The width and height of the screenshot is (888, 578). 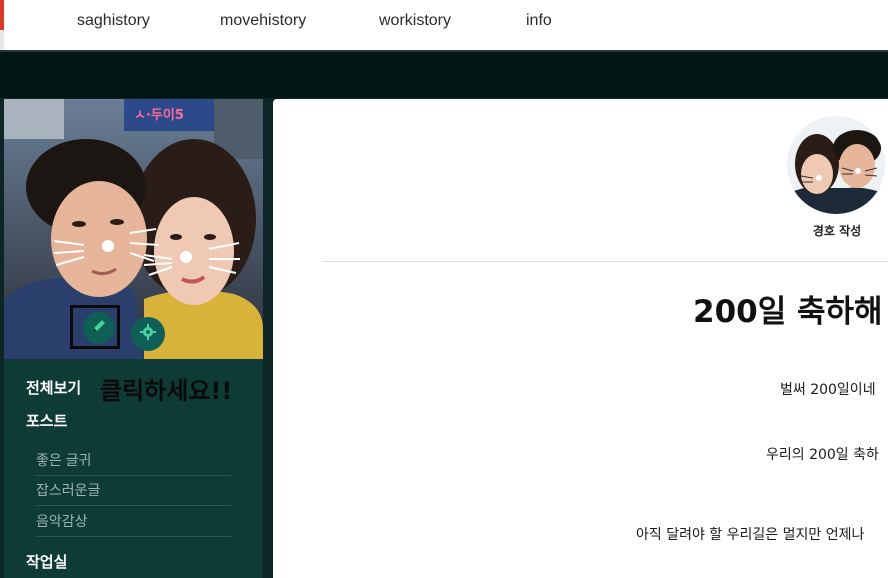 I want to click on menu-posts: 포스트, so click(x=46, y=420).